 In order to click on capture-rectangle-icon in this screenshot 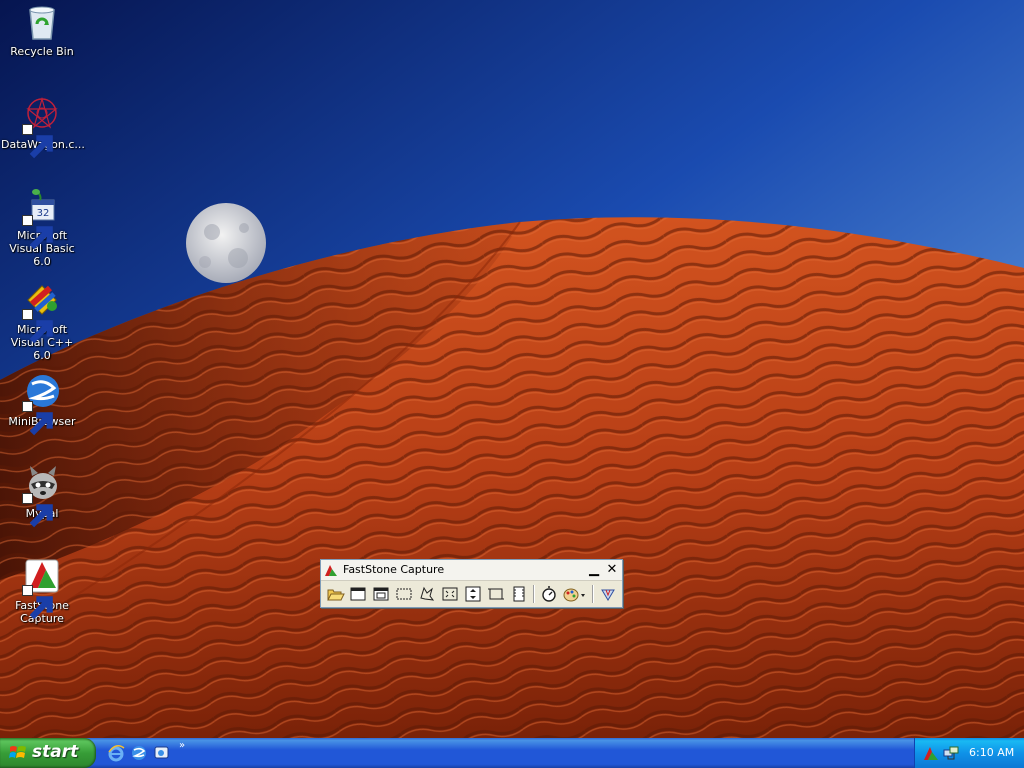, I will do `click(404, 594)`.